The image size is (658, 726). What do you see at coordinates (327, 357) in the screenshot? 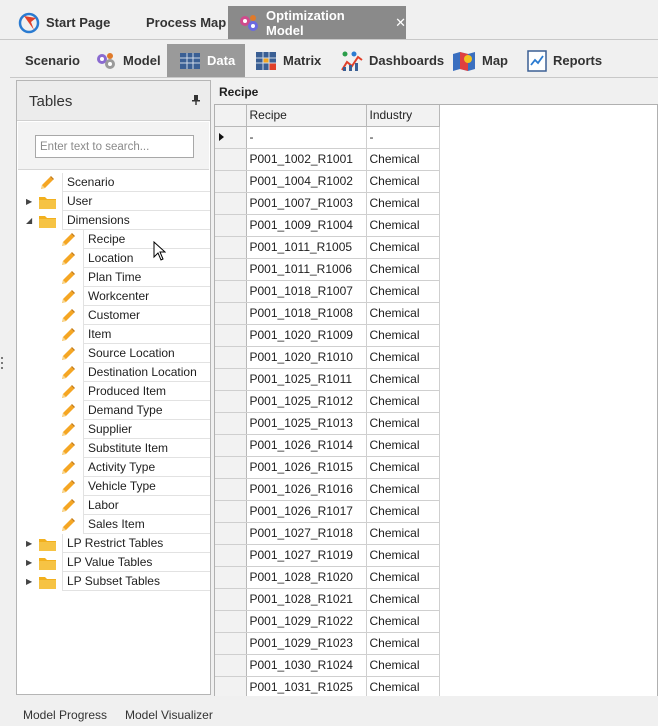
I see `table-row: P001_1020_R1010 Chemical` at bounding box center [327, 357].